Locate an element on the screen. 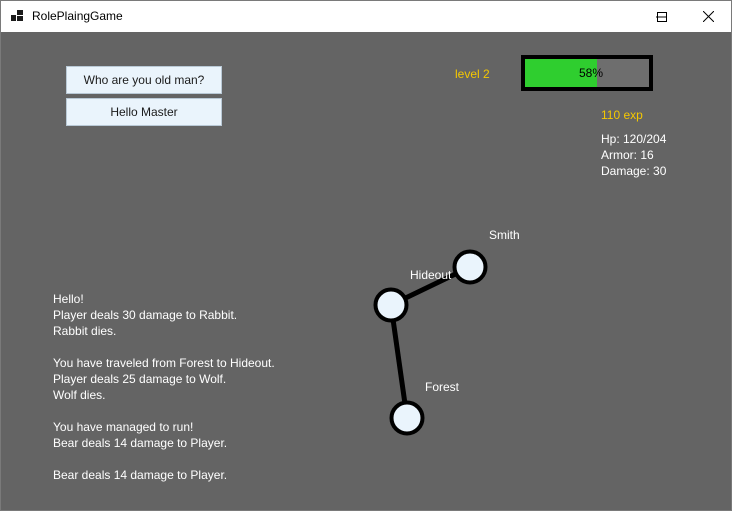 This screenshot has width=732, height=511. location-label-hideout: Hideout is located at coordinates (431, 275).